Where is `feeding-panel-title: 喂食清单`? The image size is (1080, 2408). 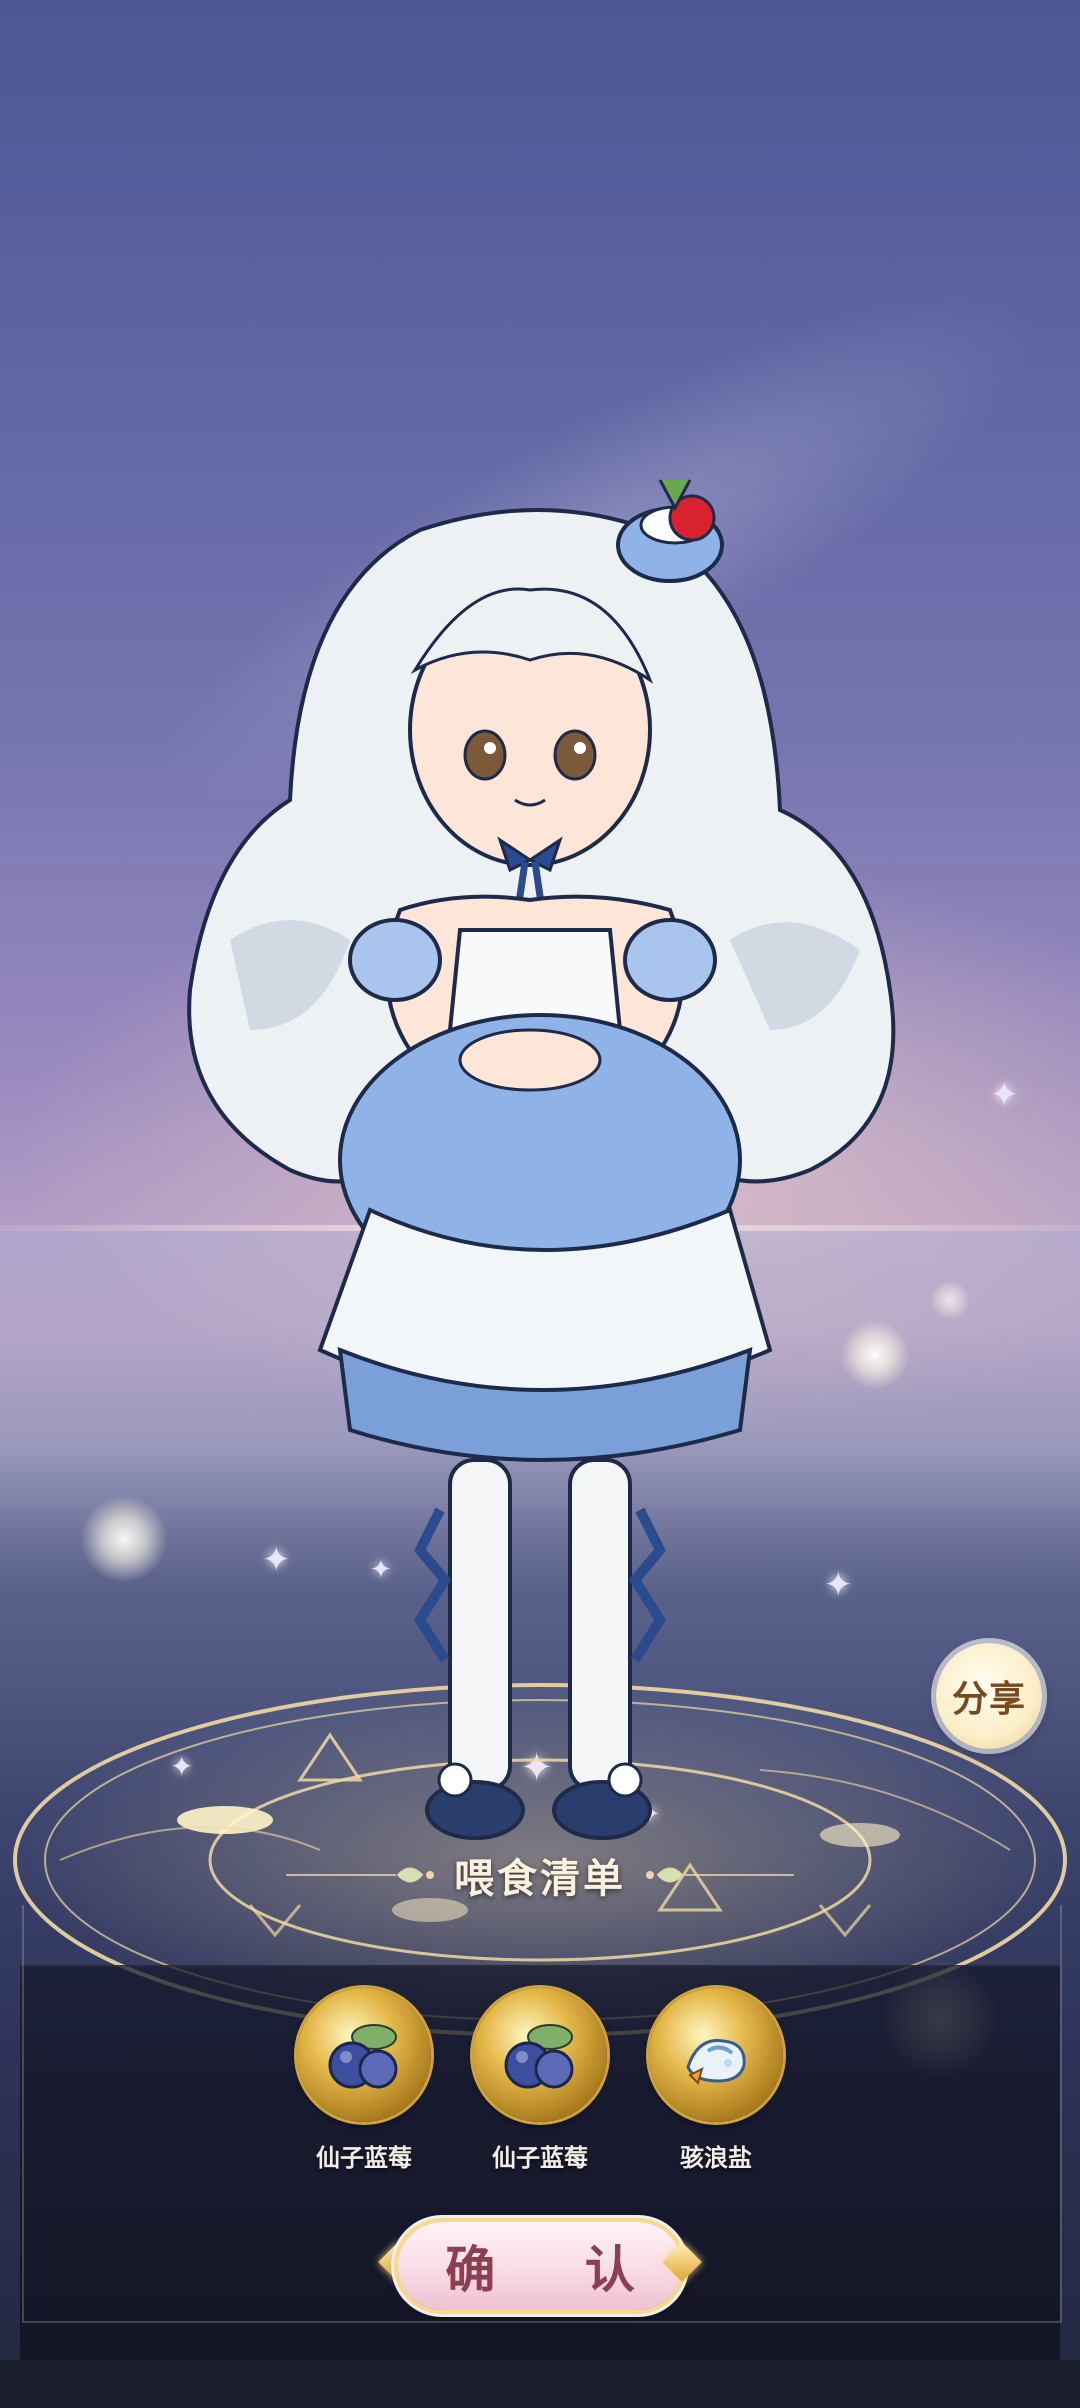 feeding-panel-title: 喂食清单 is located at coordinates (540, 1879).